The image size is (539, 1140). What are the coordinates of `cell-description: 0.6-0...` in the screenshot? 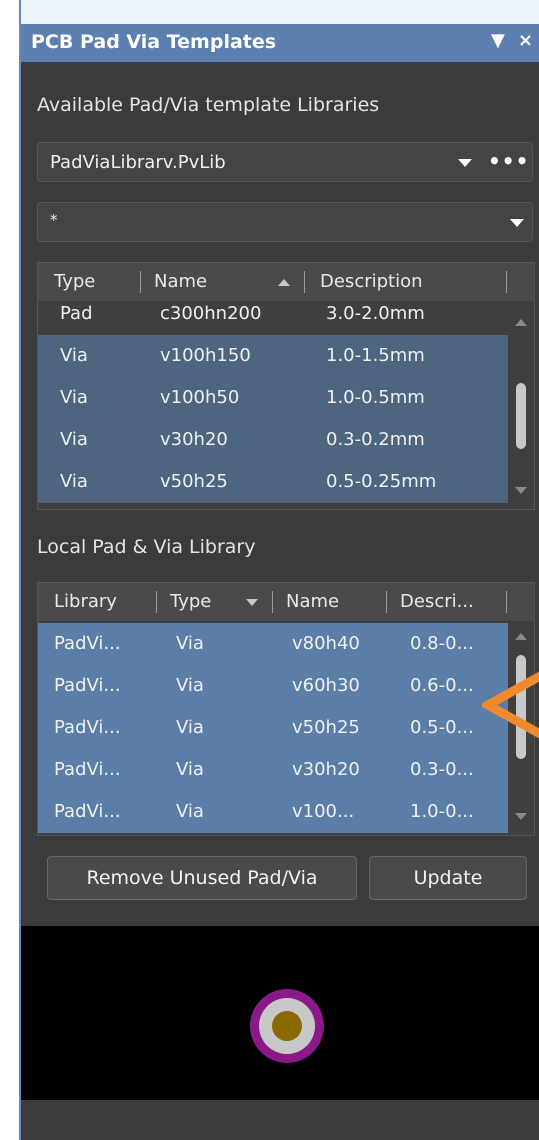 It's located at (442, 685).